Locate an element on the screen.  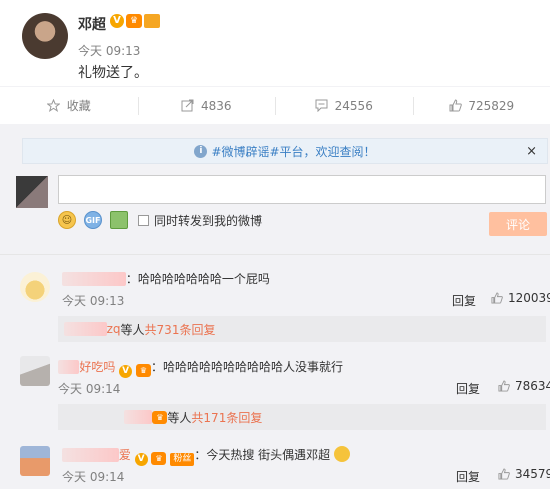
sub-reply-count-link: 共171条回复 is located at coordinates (226, 417).